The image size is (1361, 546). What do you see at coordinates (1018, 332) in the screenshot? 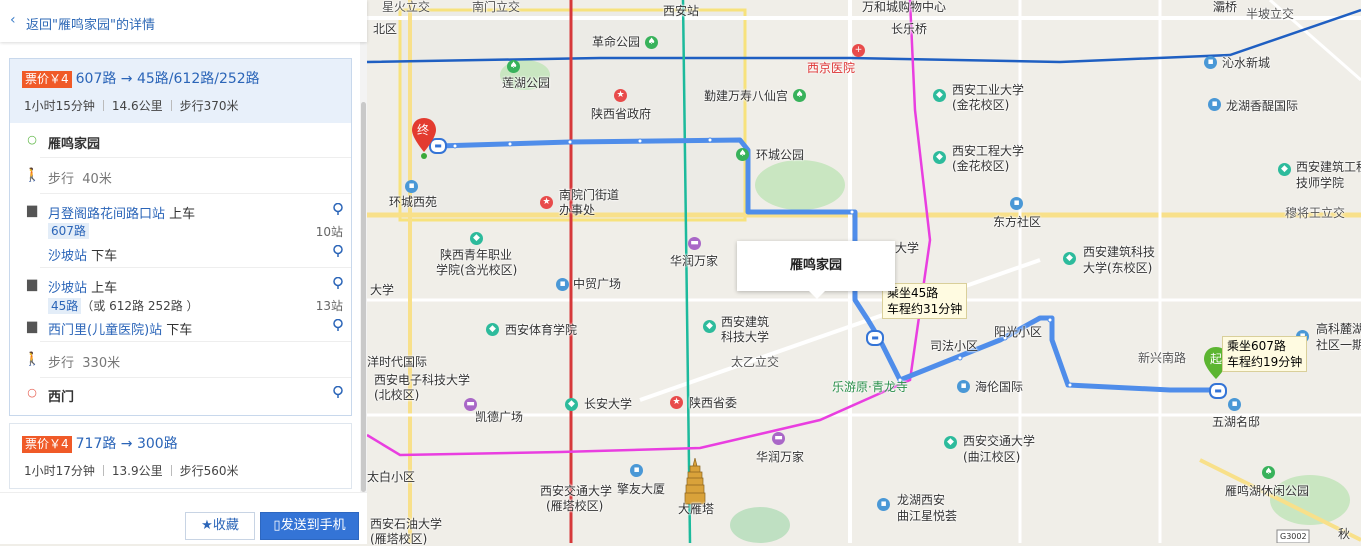
I see `map-label: 阳光小区` at bounding box center [1018, 332].